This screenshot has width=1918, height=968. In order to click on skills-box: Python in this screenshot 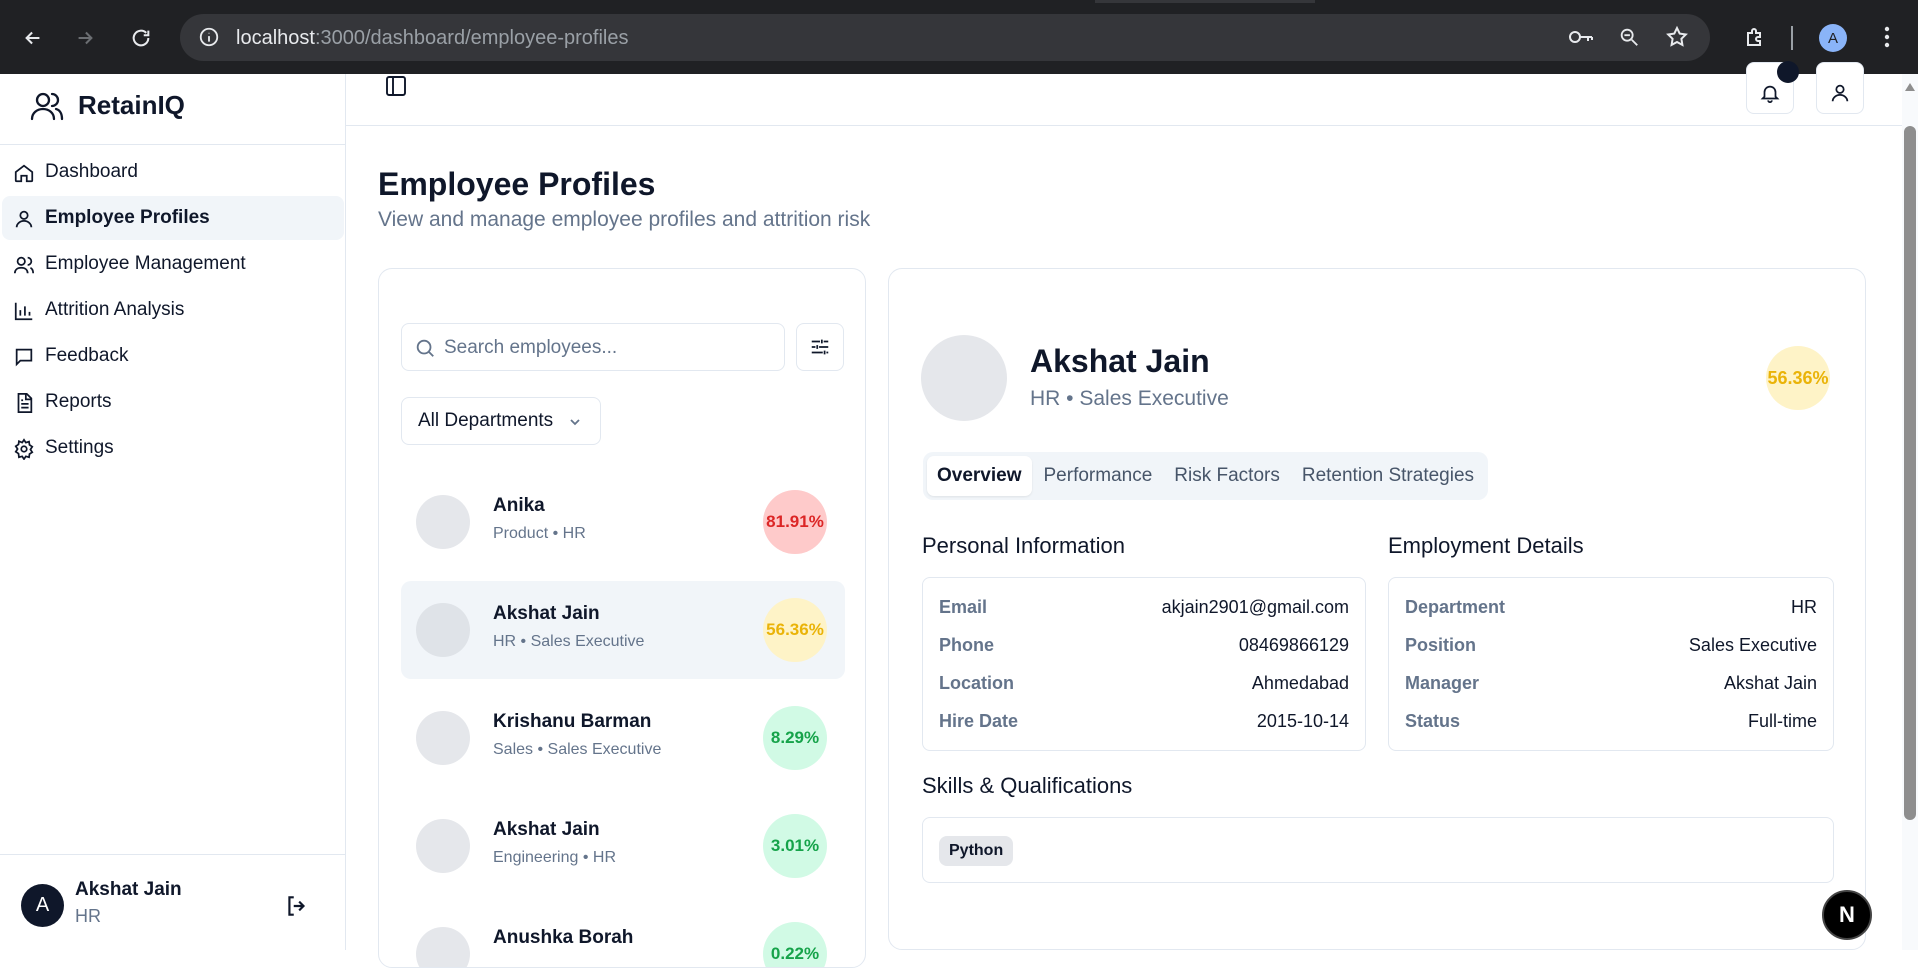, I will do `click(1378, 850)`.